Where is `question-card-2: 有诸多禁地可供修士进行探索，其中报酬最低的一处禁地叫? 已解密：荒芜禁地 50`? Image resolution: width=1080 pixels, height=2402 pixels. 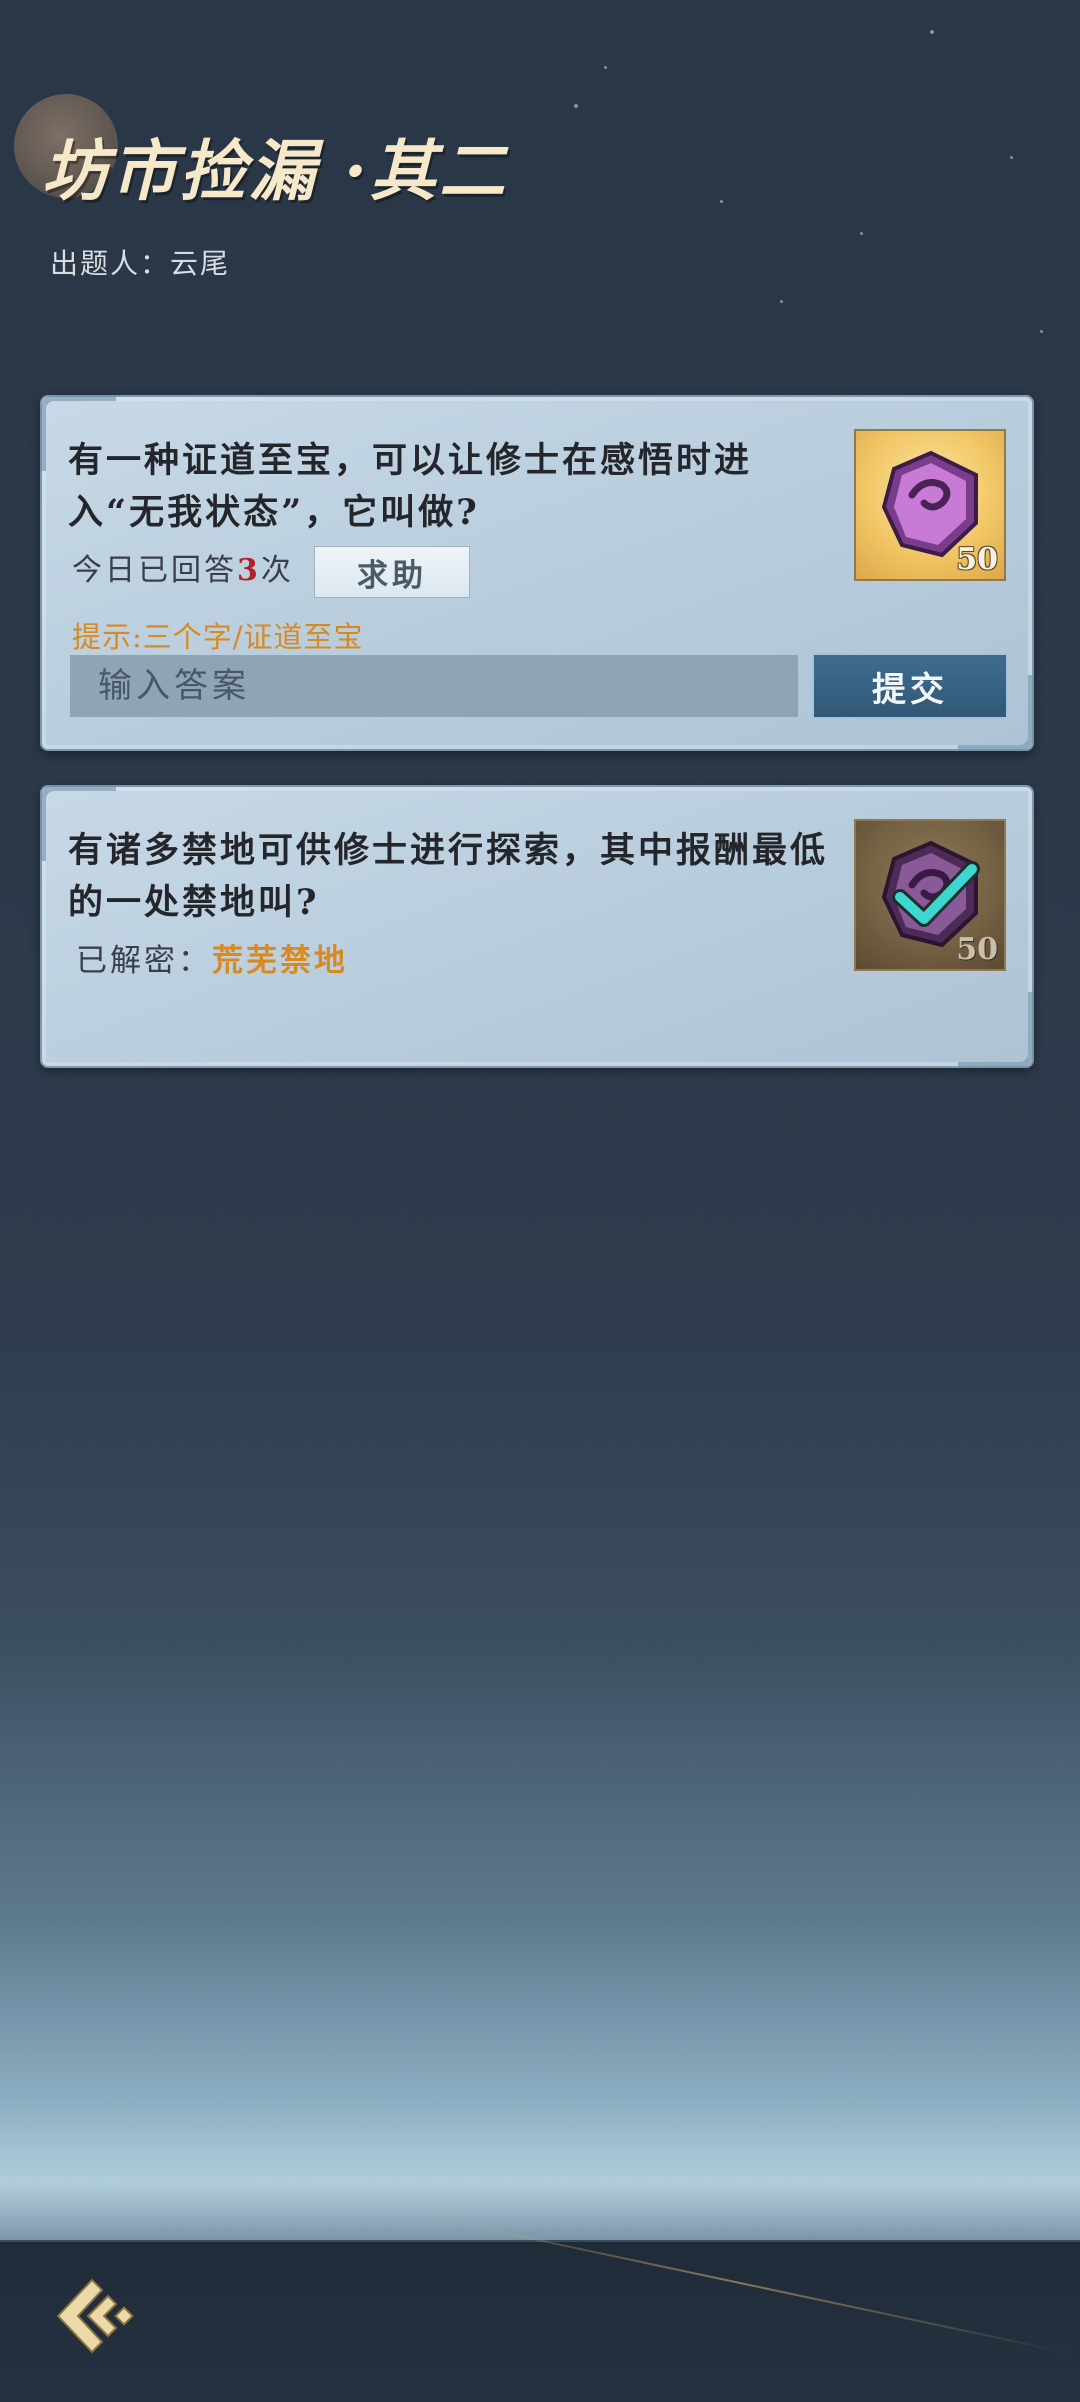
question-card-2: 有诸多禁地可供修士进行探索，其中报酬最低的一处禁地叫? 已解密：荒芜禁地 50 is located at coordinates (537, 926).